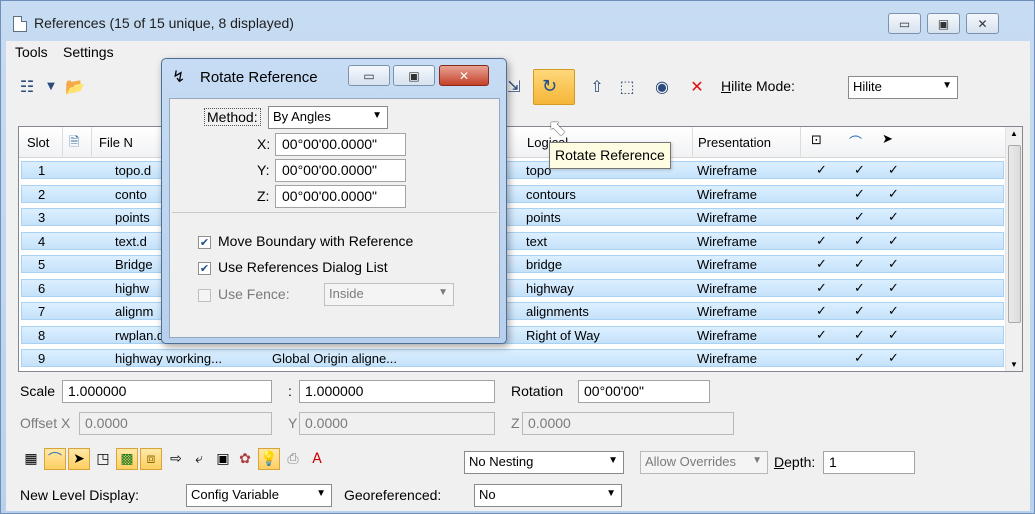 This screenshot has width=1035, height=514. Describe the element at coordinates (548, 495) in the screenshot. I see `georeferenced-select: No ▼` at that location.